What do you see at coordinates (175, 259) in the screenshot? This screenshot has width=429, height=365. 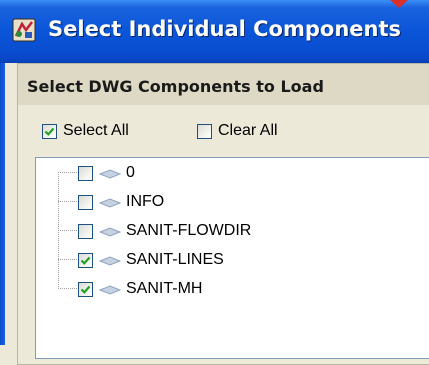 I see `tree-item-label: SANIT-LINES` at bounding box center [175, 259].